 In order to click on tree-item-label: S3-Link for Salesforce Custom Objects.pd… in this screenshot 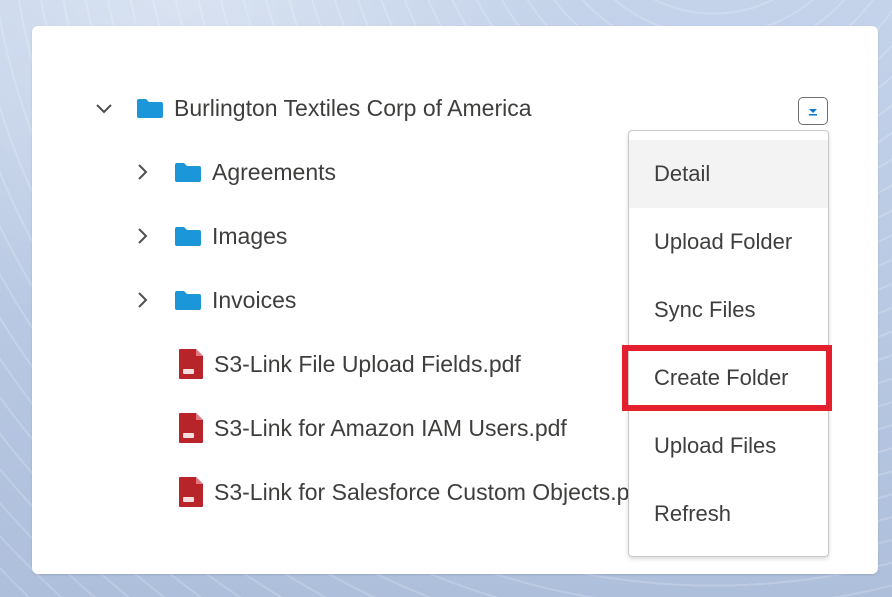, I will do `click(431, 491)`.